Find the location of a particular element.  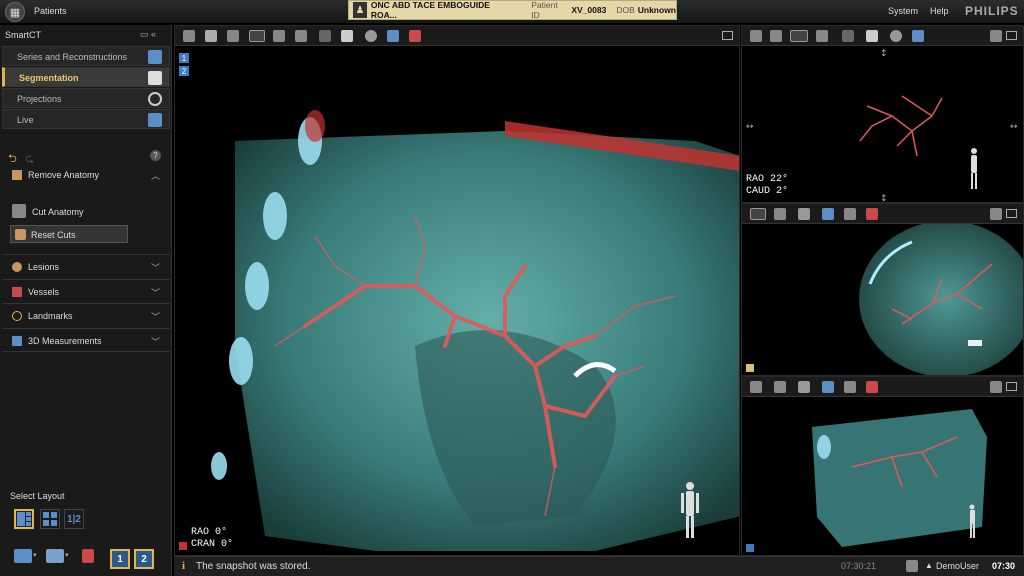

section-3d-measurements: 3D Measurements ﹀ is located at coordinates (86, 340).